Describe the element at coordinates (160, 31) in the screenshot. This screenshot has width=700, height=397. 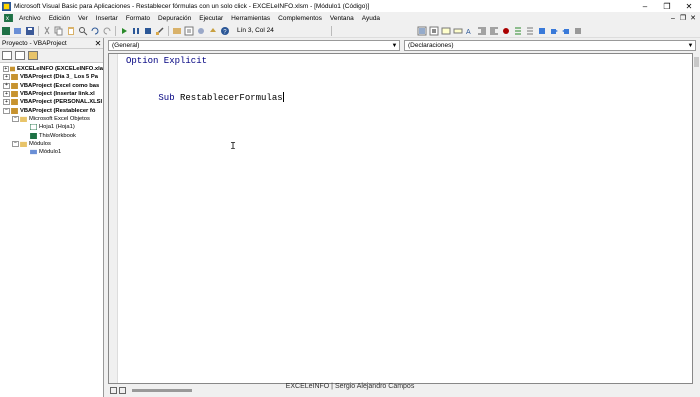
I see `design-mode-icon` at that location.